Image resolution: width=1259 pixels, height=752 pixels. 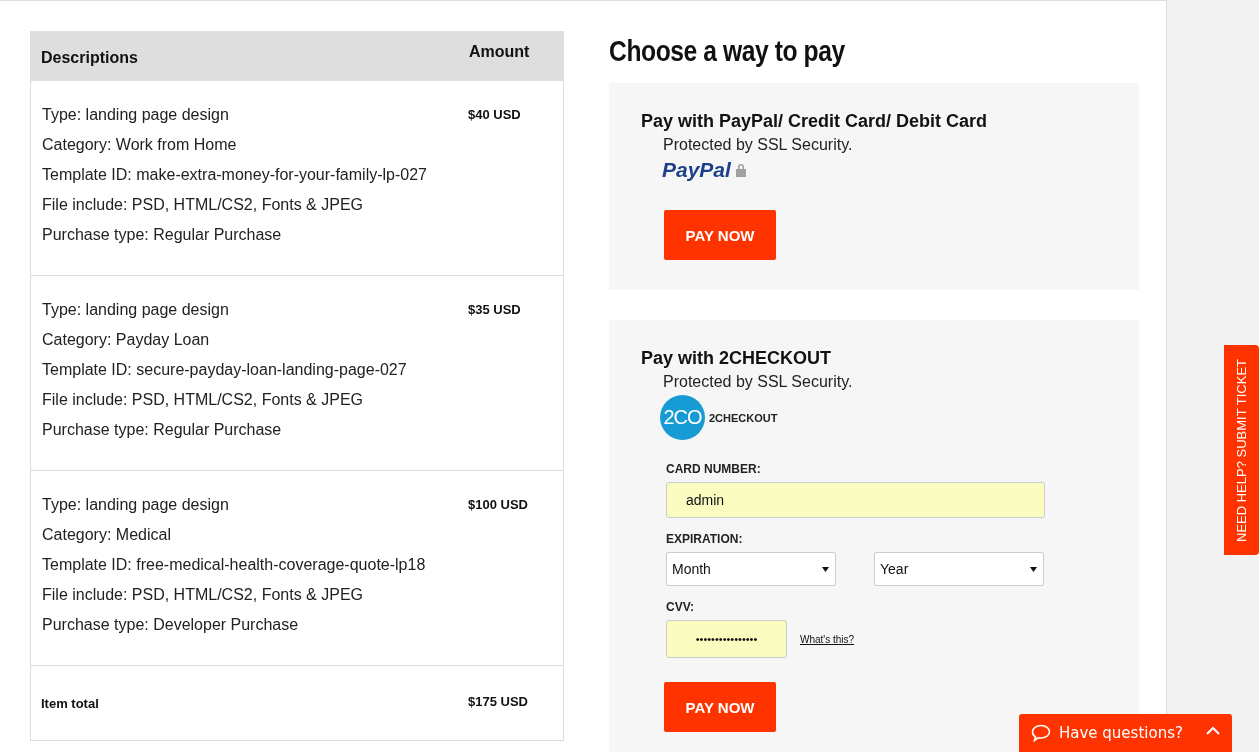 I want to click on cvv-field: ••••••••••••••••, so click(x=726, y=639).